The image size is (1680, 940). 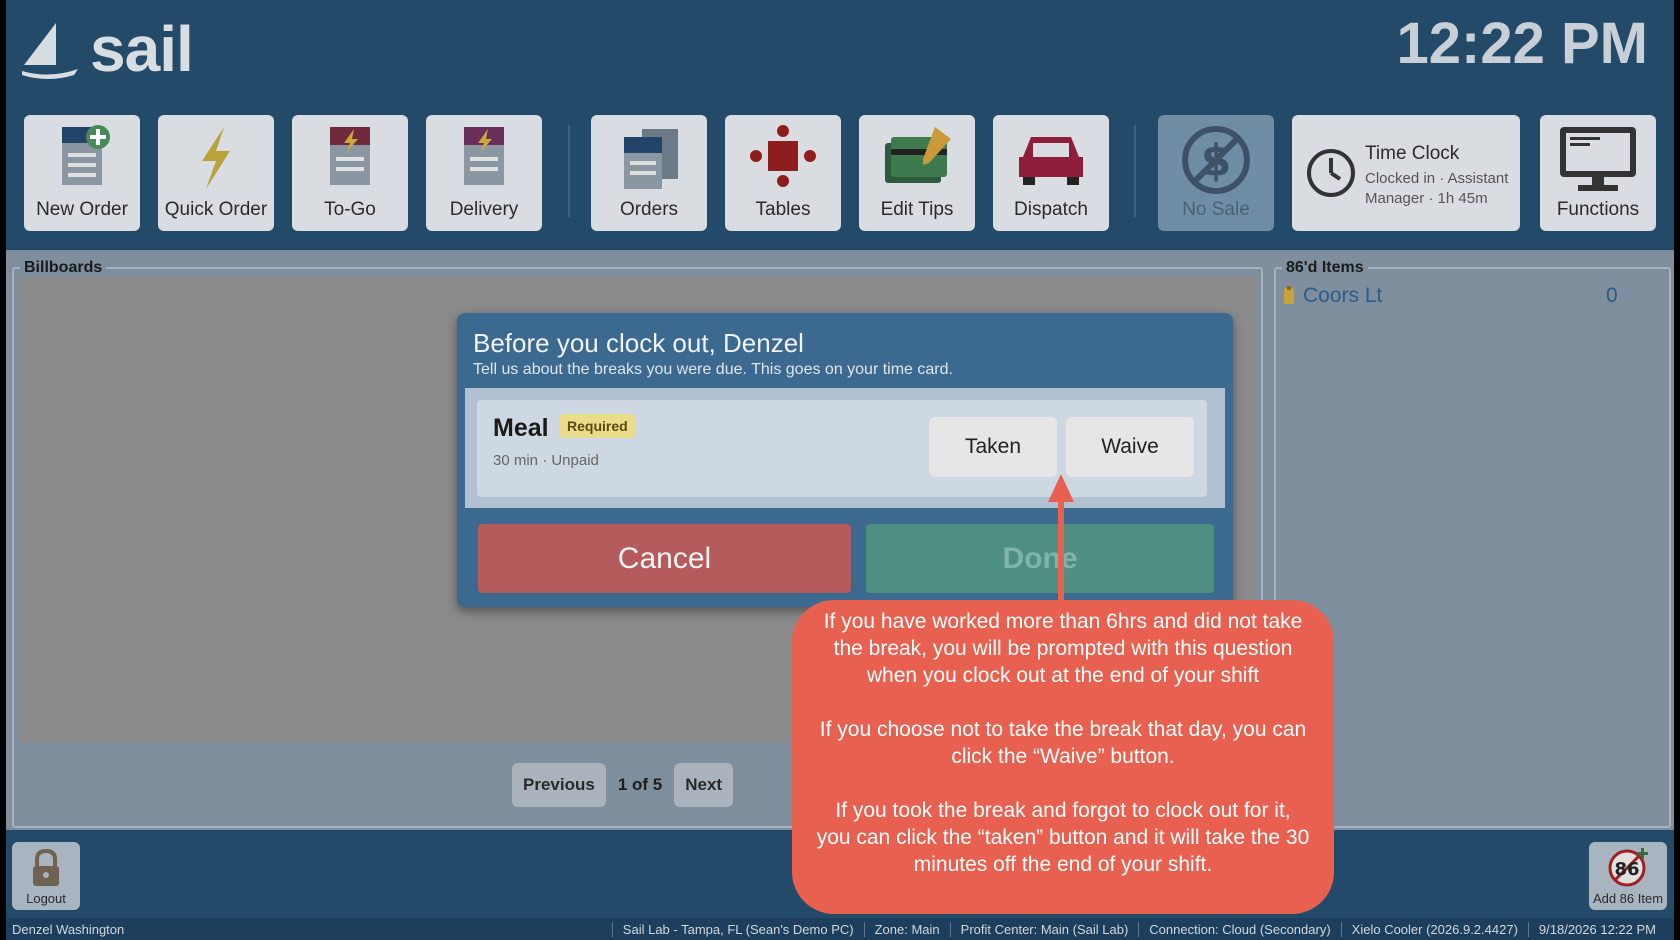 I want to click on taken-button: Taken, so click(x=993, y=447).